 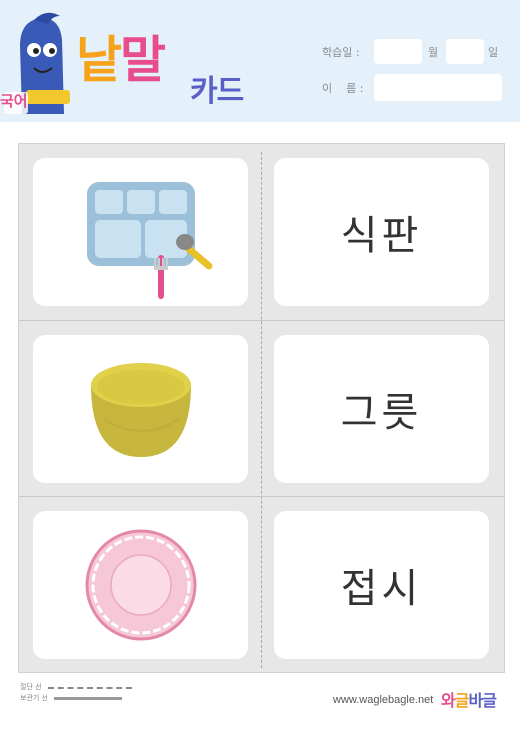 I want to click on mascot-label: 국어, so click(x=14, y=101).